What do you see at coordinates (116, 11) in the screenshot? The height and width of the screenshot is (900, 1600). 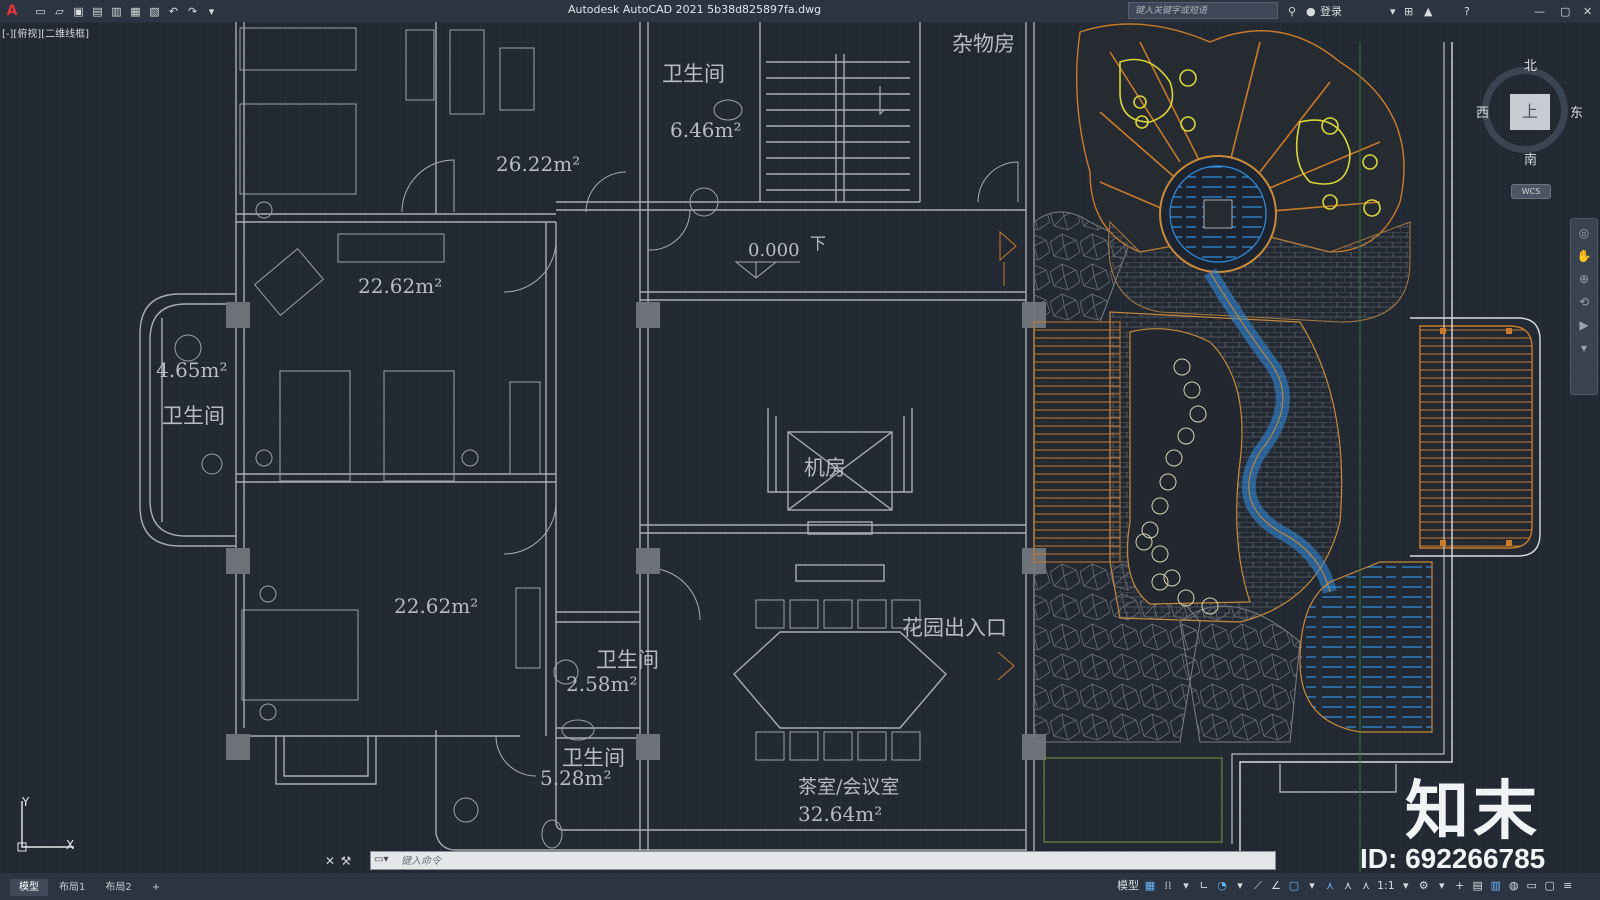 I see `open-sheet-icon: ▥` at bounding box center [116, 11].